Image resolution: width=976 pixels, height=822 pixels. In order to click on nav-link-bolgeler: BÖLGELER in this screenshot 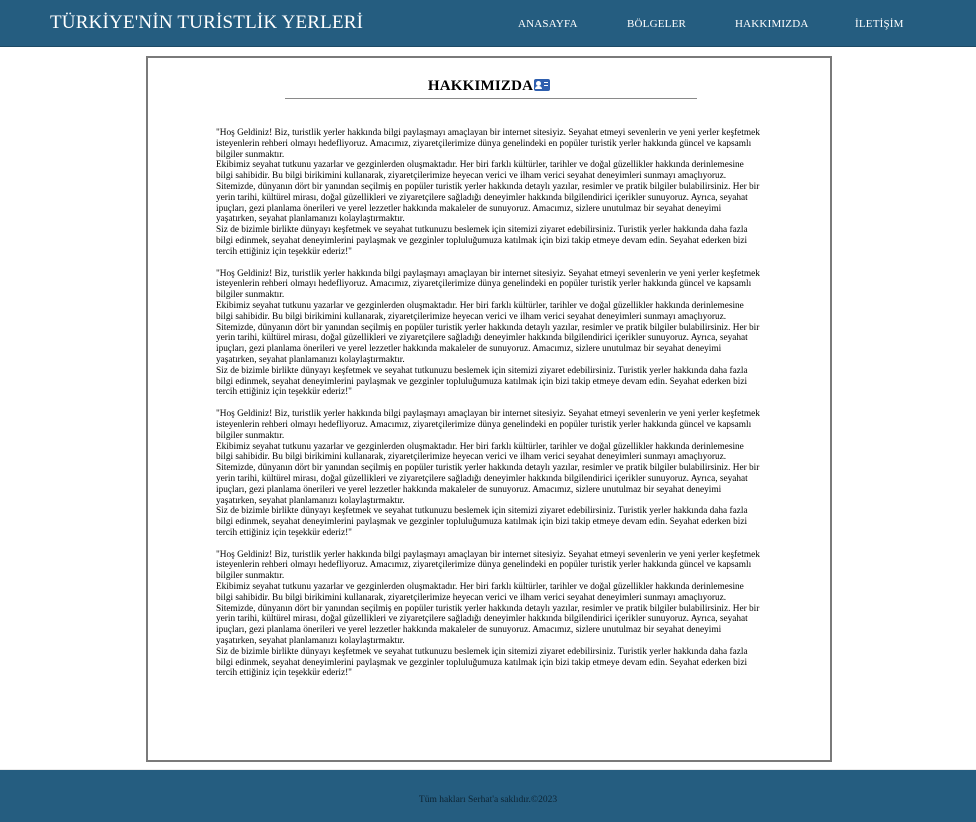, I will do `click(656, 24)`.